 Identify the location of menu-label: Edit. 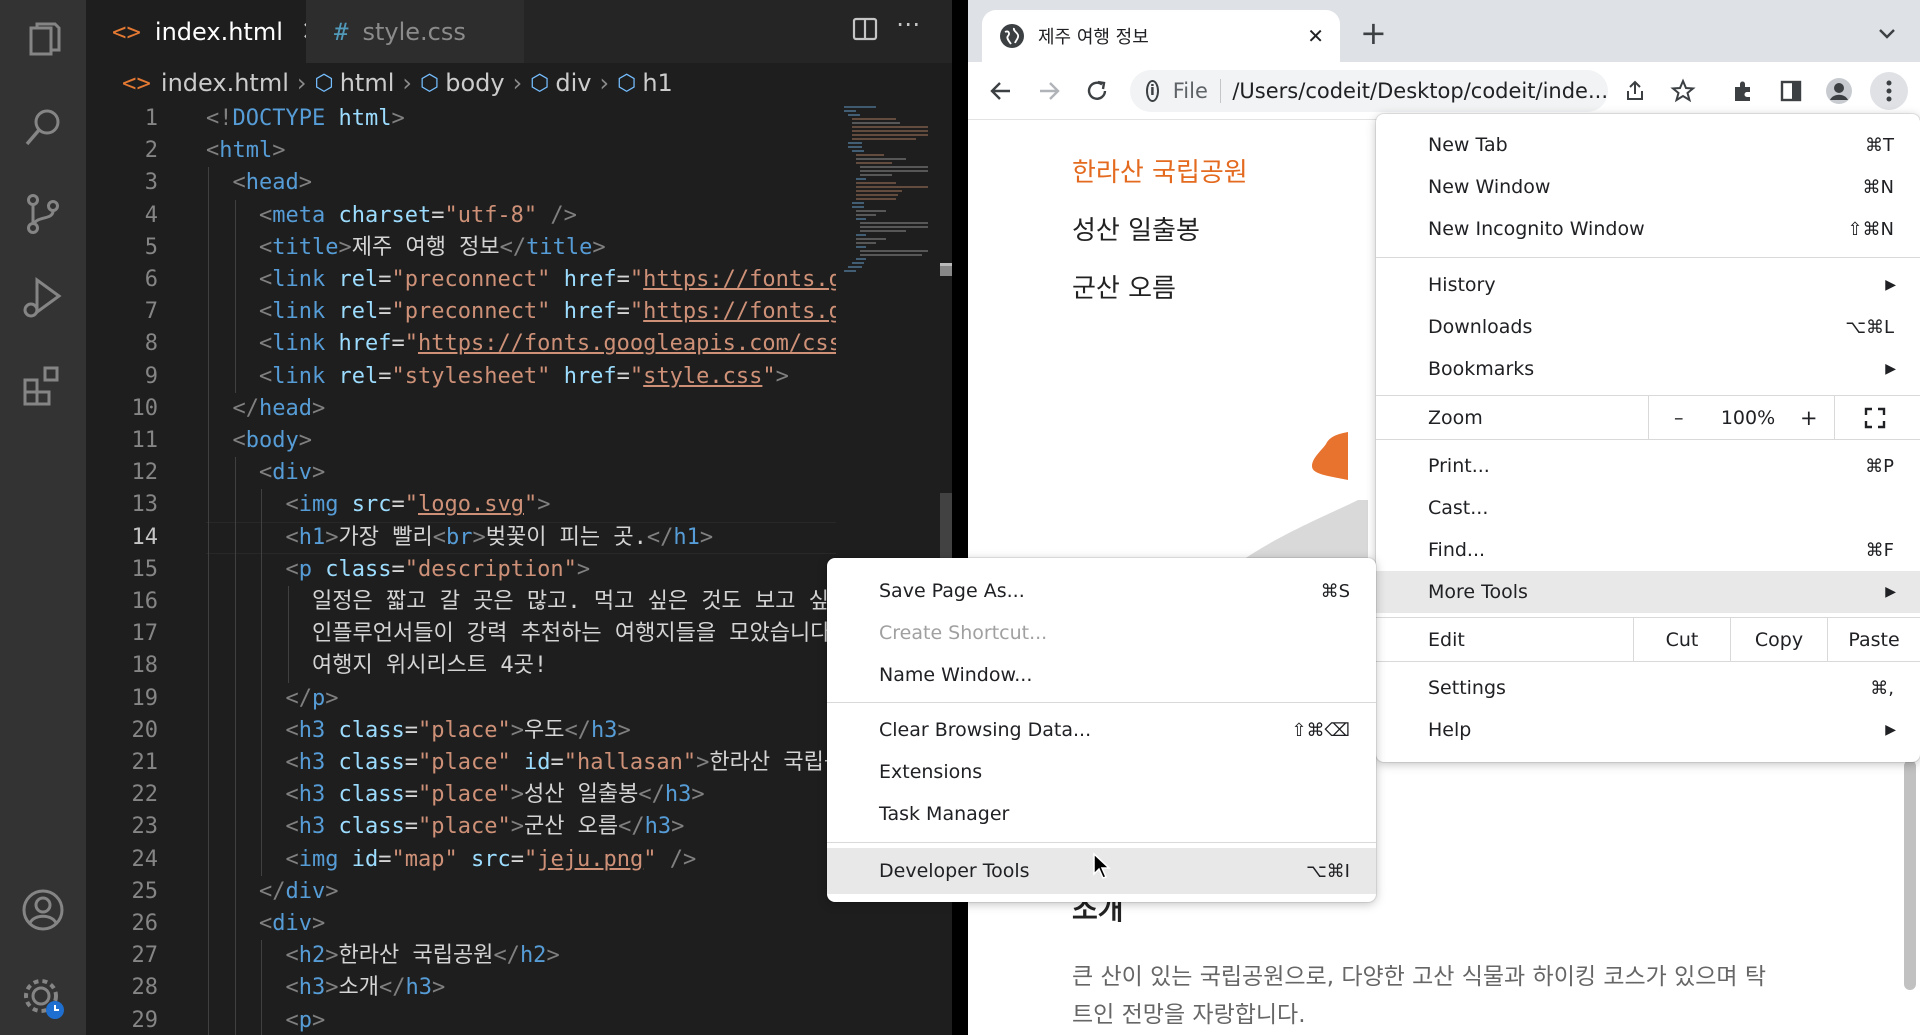
(1446, 640).